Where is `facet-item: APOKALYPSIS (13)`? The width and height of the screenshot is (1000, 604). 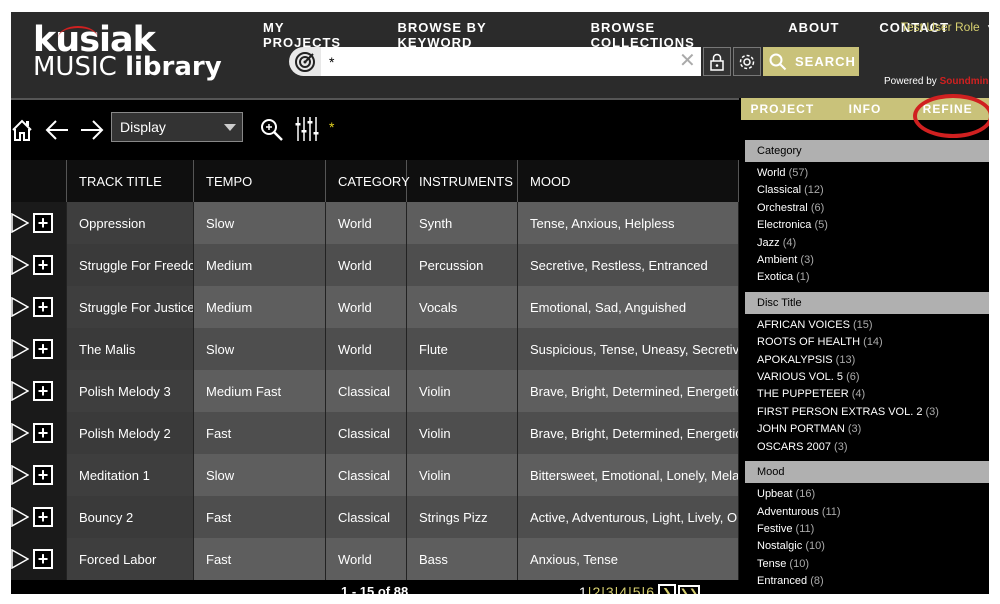 facet-item: APOKALYPSIS (13) is located at coordinates (867, 360).